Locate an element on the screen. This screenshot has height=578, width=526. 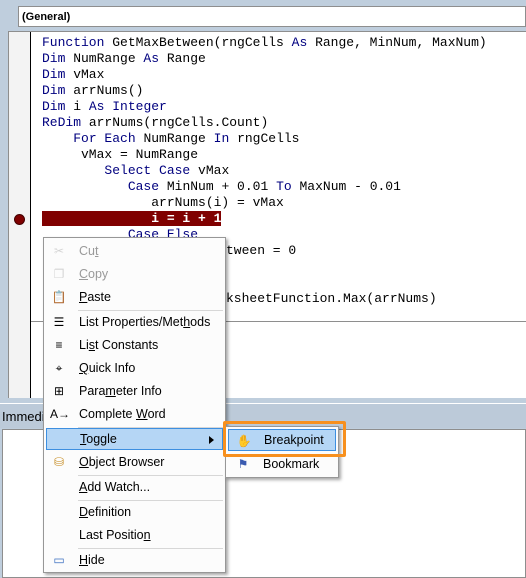
menu-item-definition: Definition is located at coordinates (134, 512).